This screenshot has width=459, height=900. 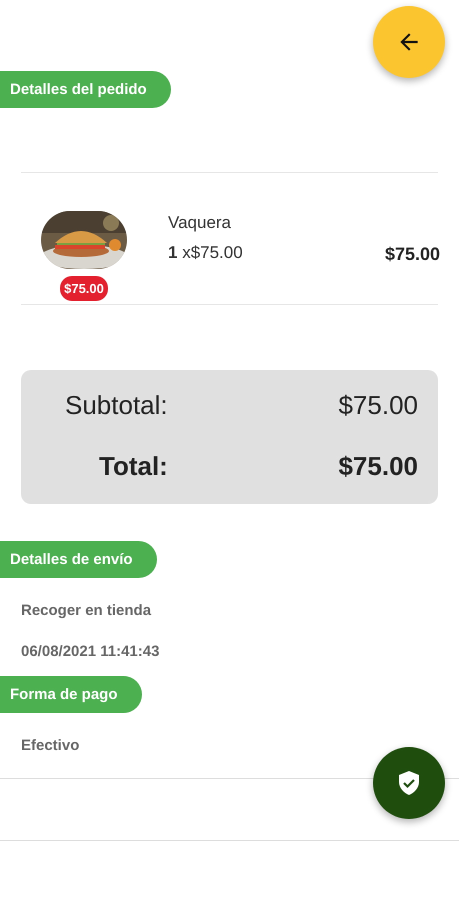 What do you see at coordinates (412, 254) in the screenshot?
I see `item-total: $75.00` at bounding box center [412, 254].